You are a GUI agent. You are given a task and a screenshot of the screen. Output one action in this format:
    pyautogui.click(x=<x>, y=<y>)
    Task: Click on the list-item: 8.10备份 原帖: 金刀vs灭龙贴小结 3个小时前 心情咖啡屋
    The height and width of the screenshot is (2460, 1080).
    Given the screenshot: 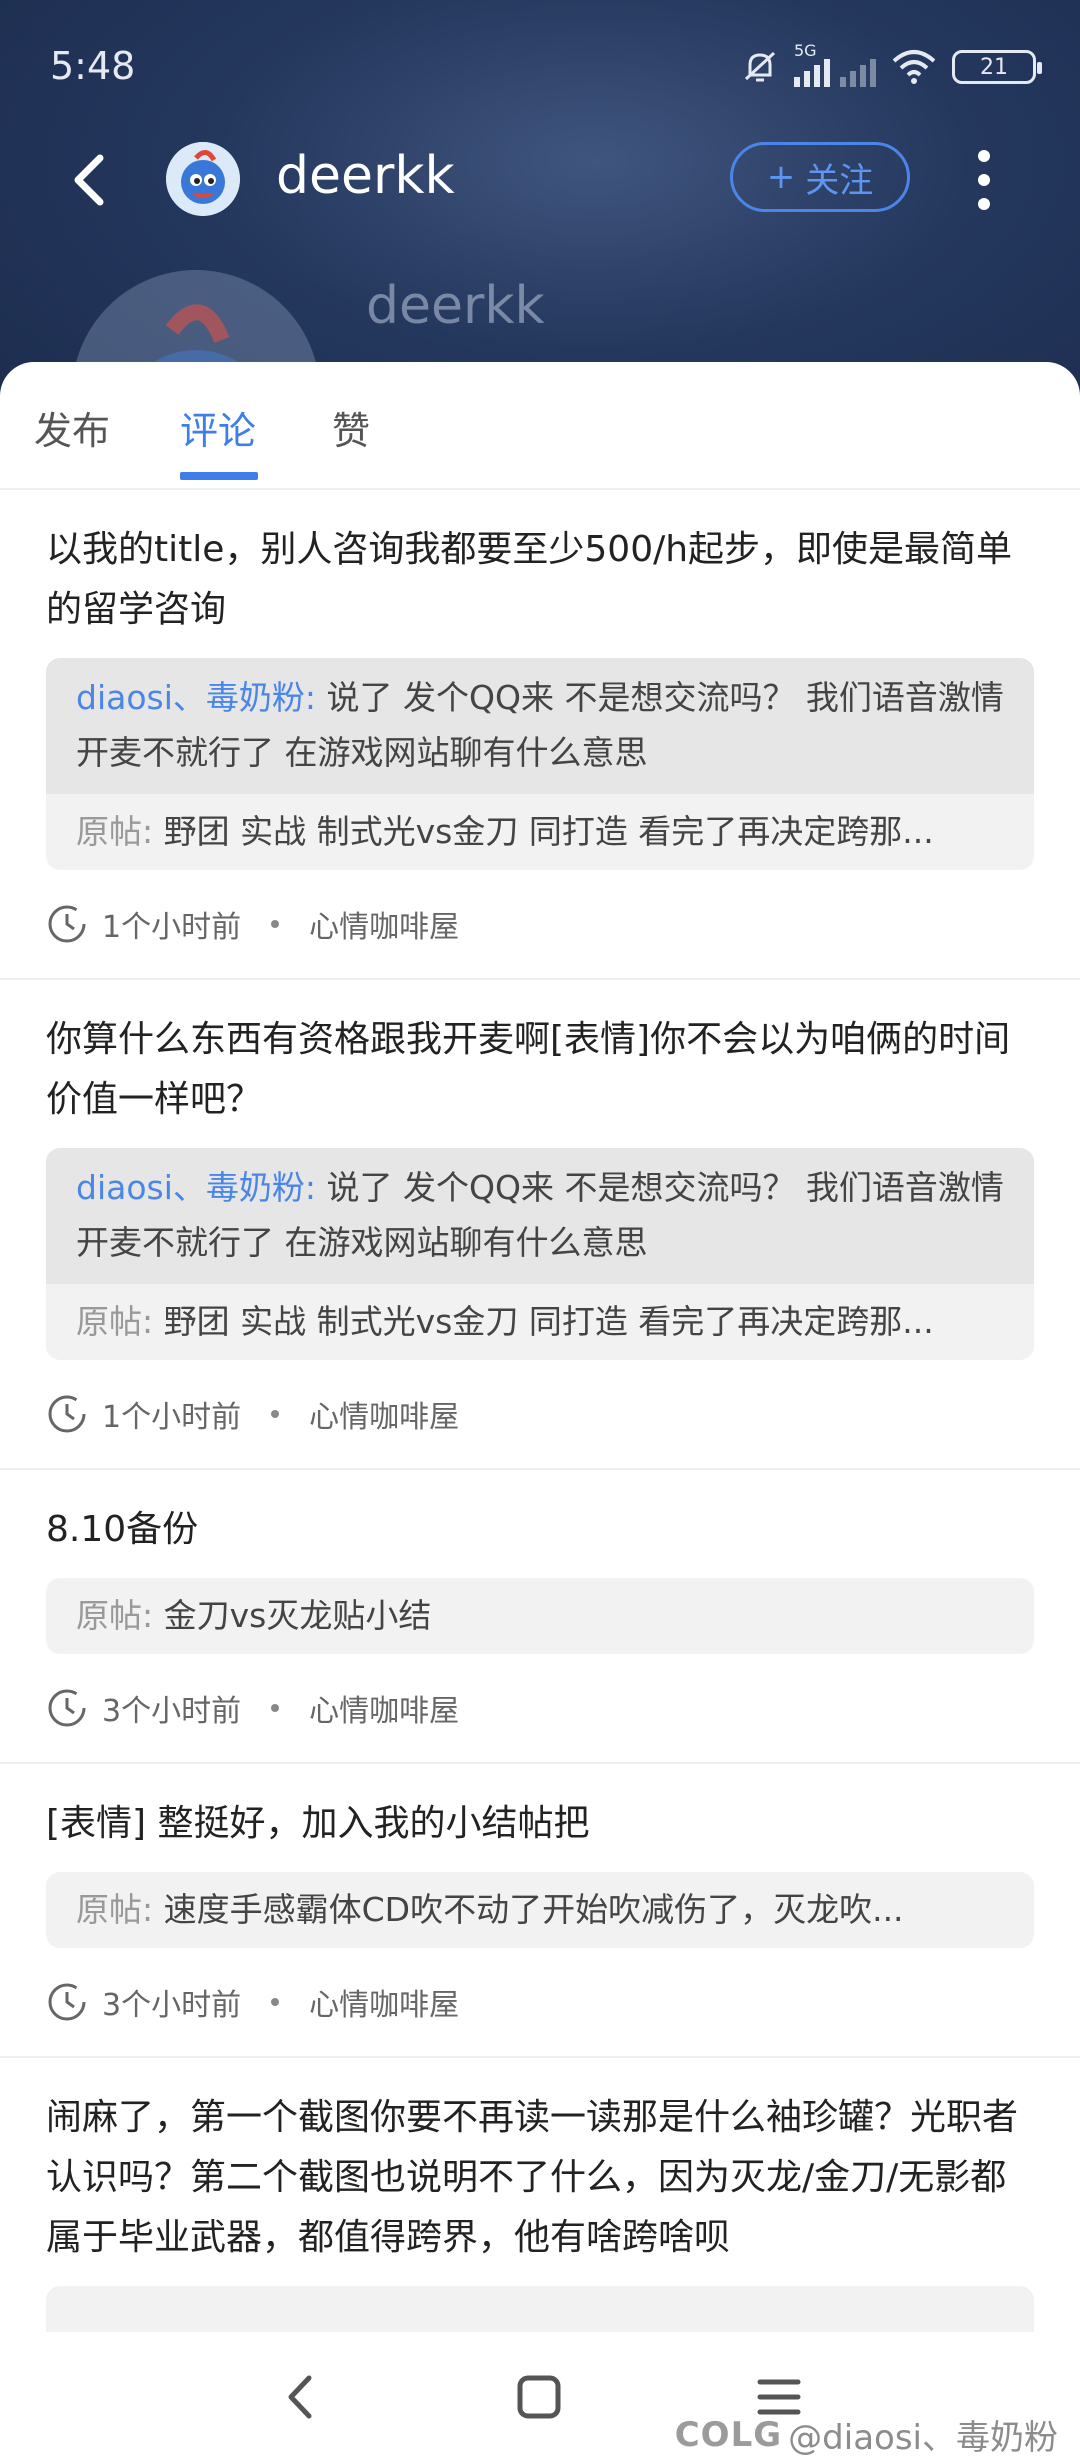 What is the action you would take?
    pyautogui.click(x=540, y=1617)
    